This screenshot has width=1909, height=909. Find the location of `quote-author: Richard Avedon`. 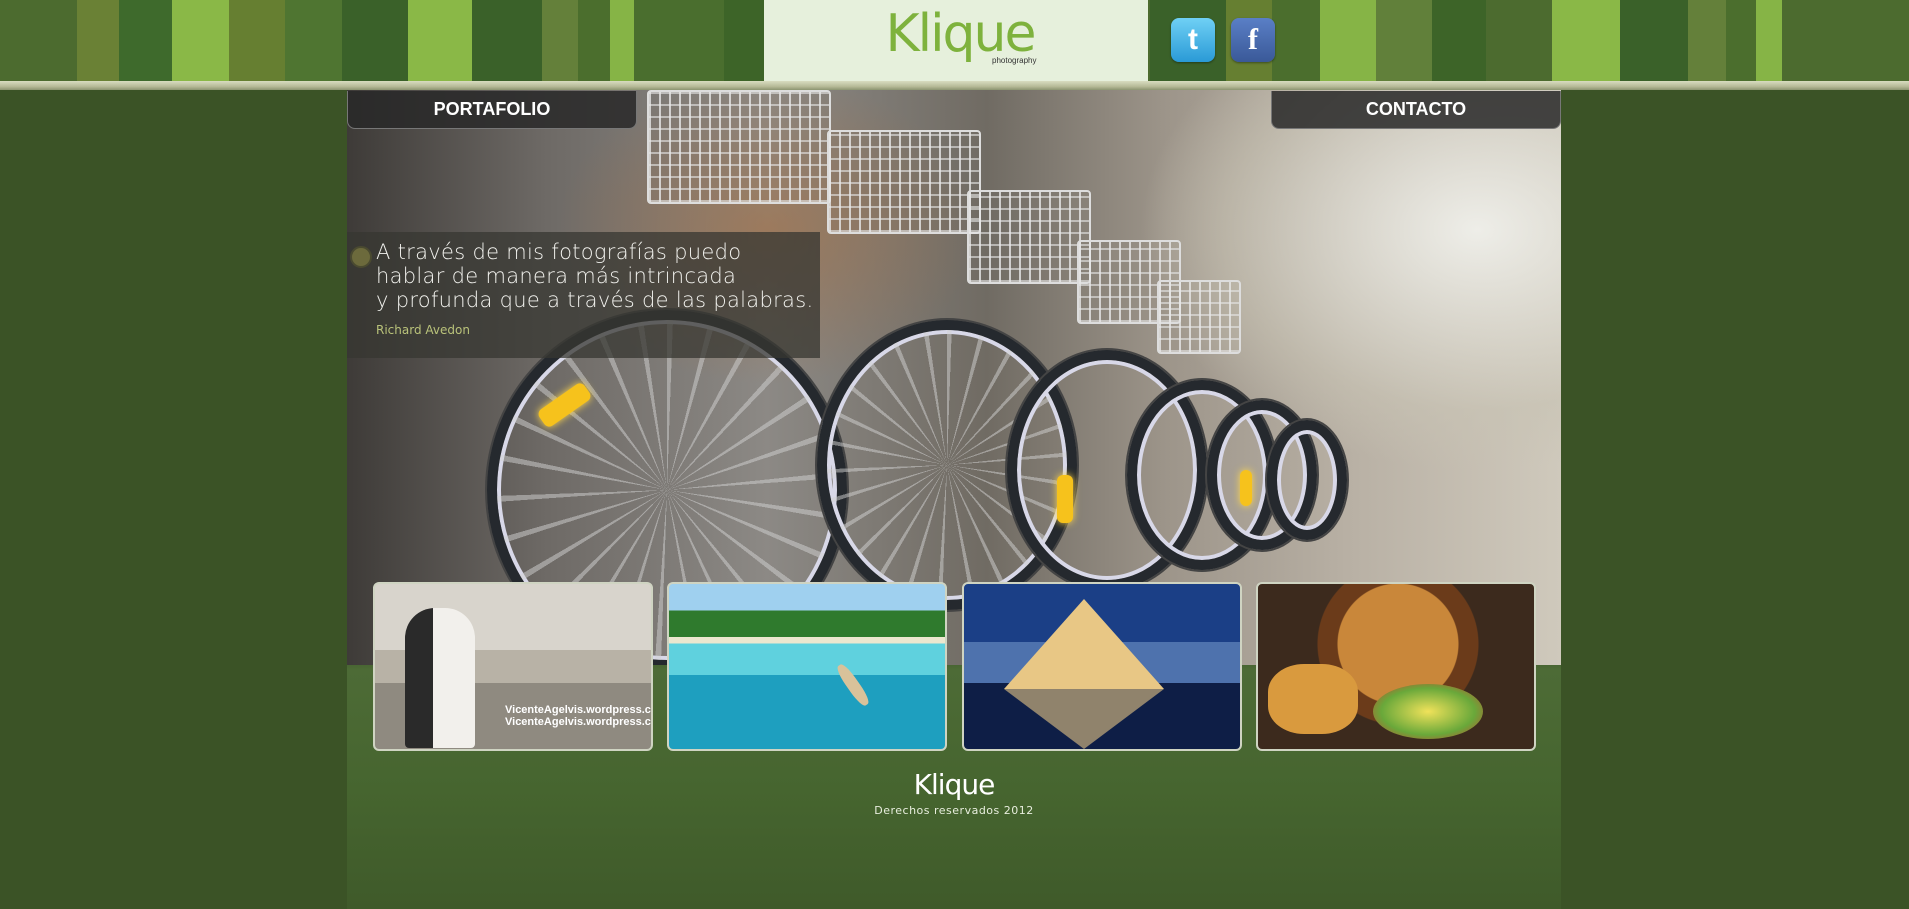

quote-author: Richard Avedon is located at coordinates (423, 330).